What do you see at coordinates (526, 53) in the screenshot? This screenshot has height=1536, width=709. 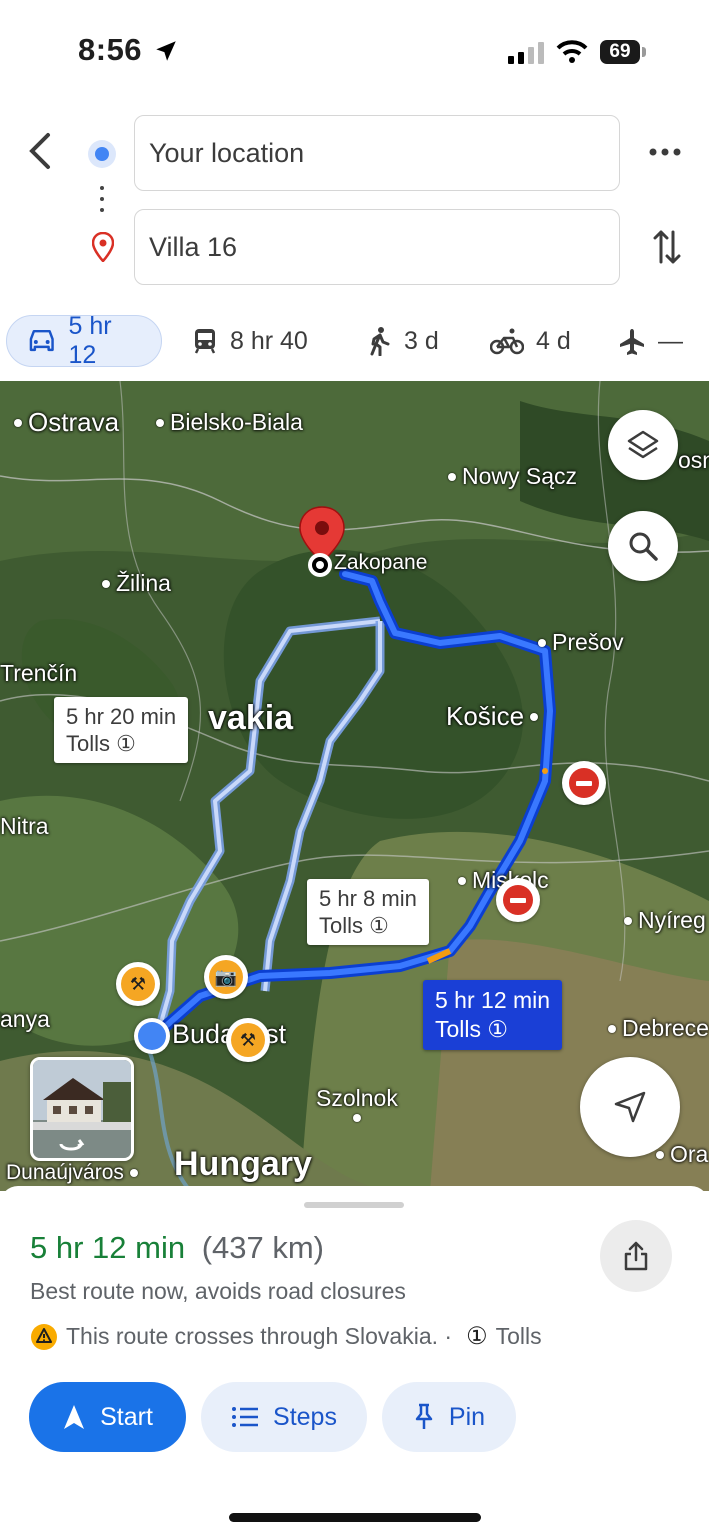 I see `signal-icon` at bounding box center [526, 53].